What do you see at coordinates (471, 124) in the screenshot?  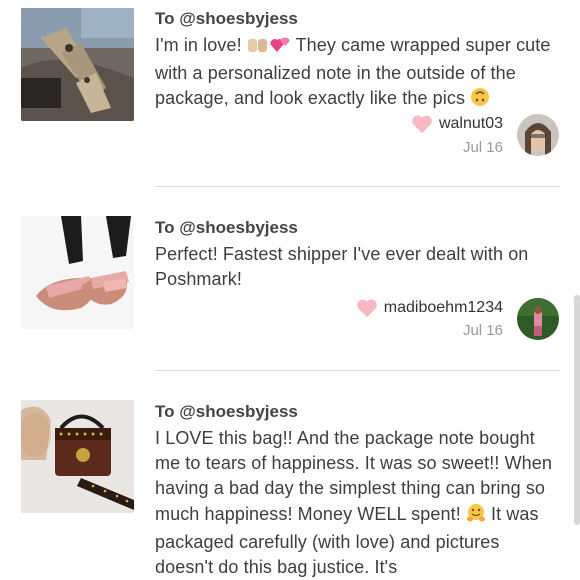 I see `username: walnut03` at bounding box center [471, 124].